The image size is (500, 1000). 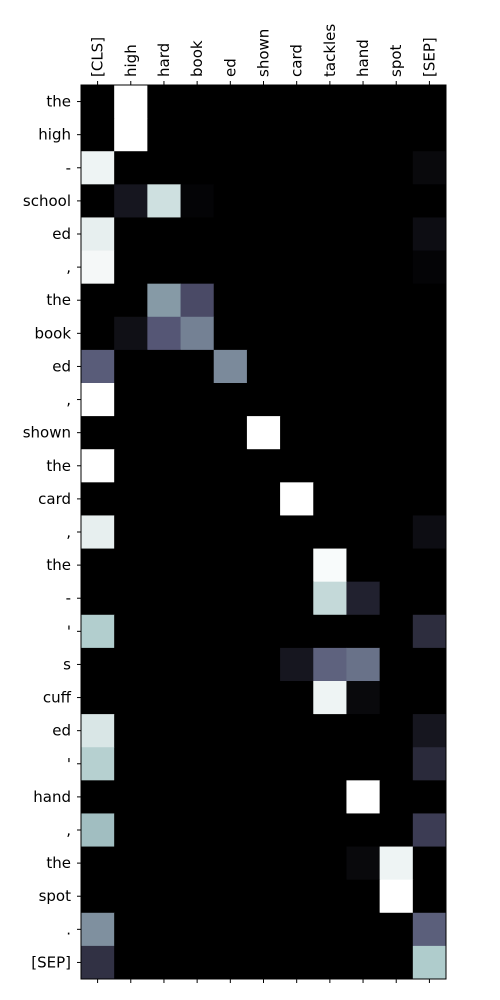 What do you see at coordinates (69, 631) in the screenshot?
I see `y-tick-label: '` at bounding box center [69, 631].